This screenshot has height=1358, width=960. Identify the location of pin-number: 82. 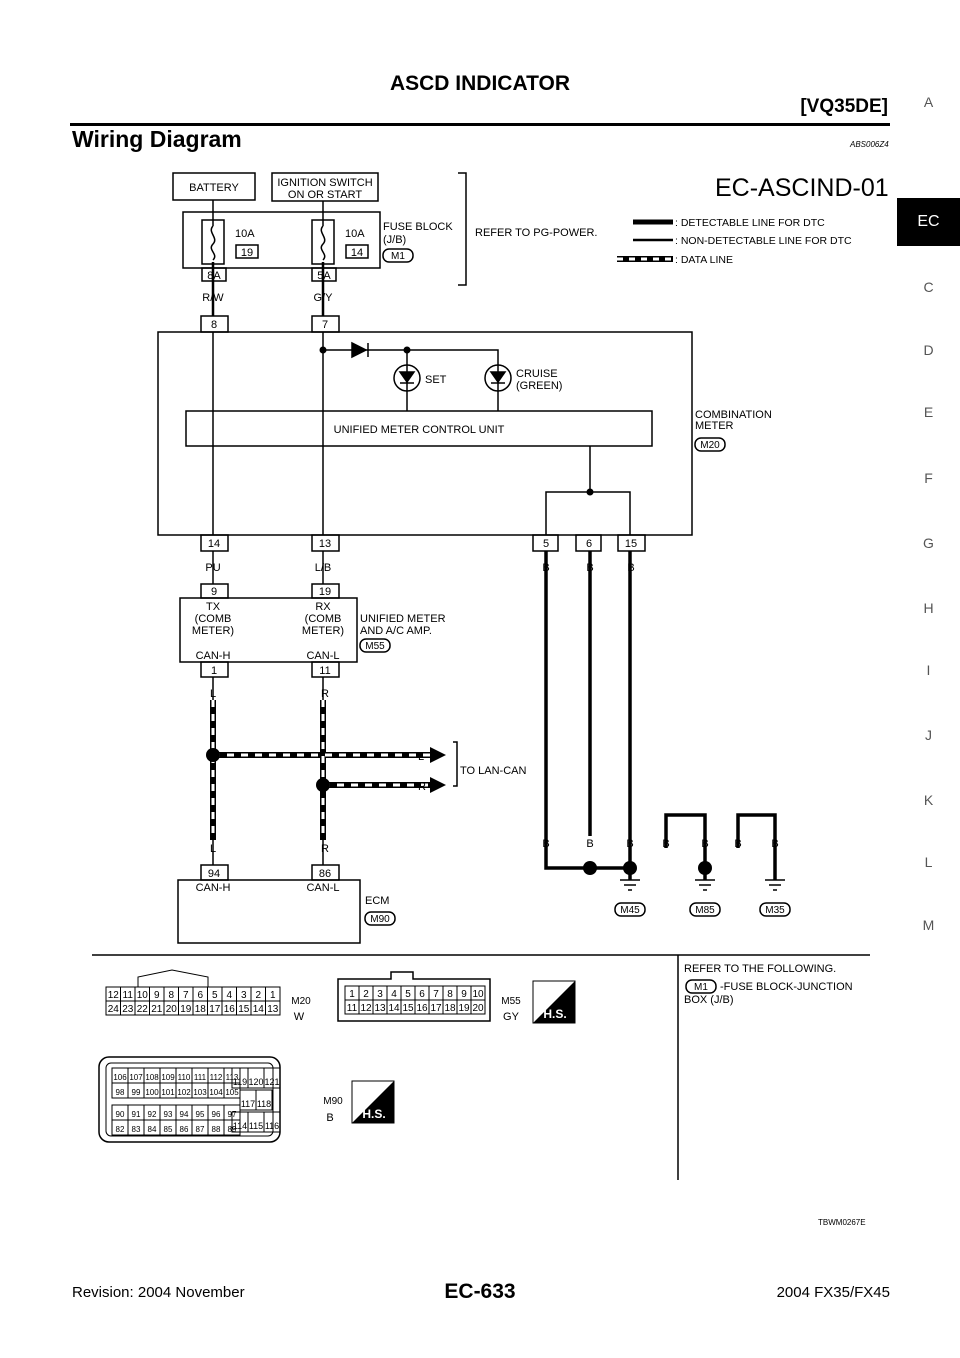
(120, 1129).